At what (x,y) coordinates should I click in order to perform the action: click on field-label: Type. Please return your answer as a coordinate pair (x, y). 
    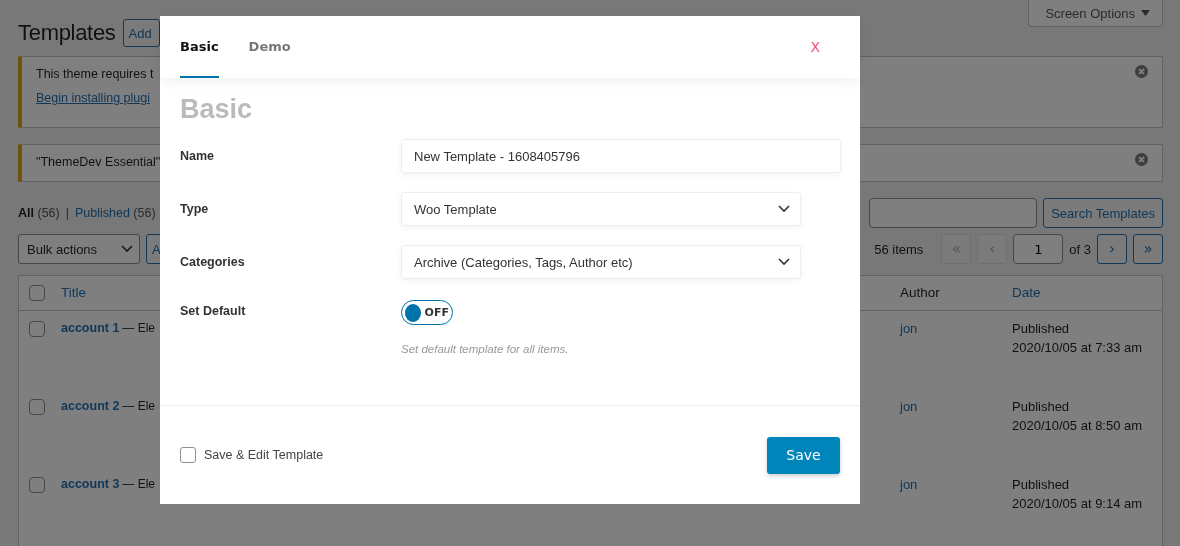
    Looking at the image, I should click on (195, 208).